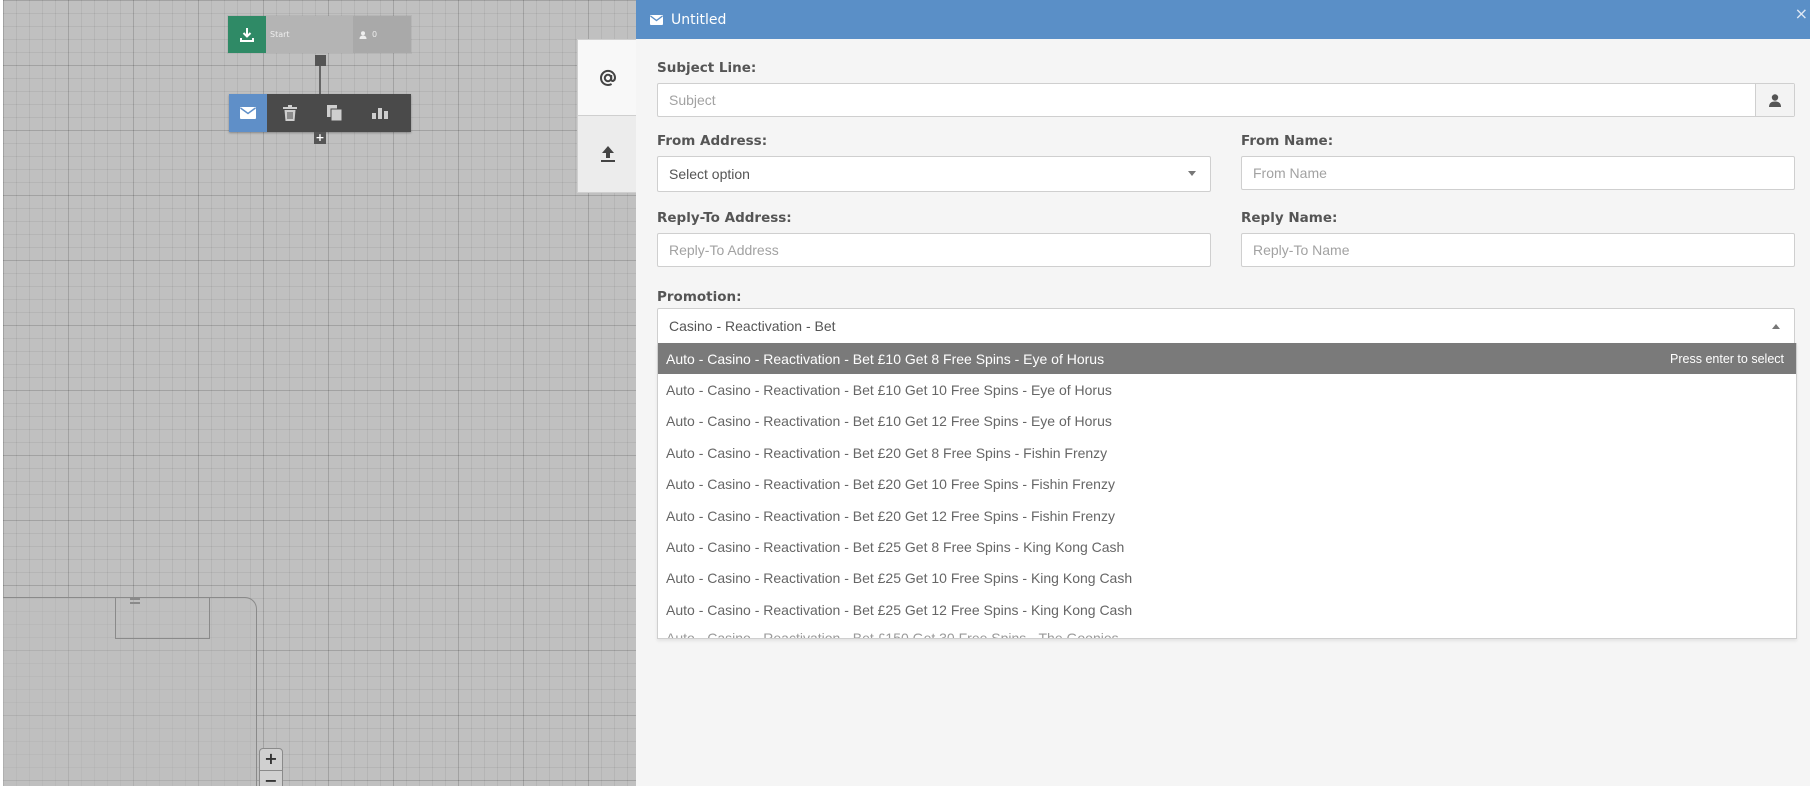 The height and width of the screenshot is (786, 1810). I want to click on subject-field, so click(1226, 100).